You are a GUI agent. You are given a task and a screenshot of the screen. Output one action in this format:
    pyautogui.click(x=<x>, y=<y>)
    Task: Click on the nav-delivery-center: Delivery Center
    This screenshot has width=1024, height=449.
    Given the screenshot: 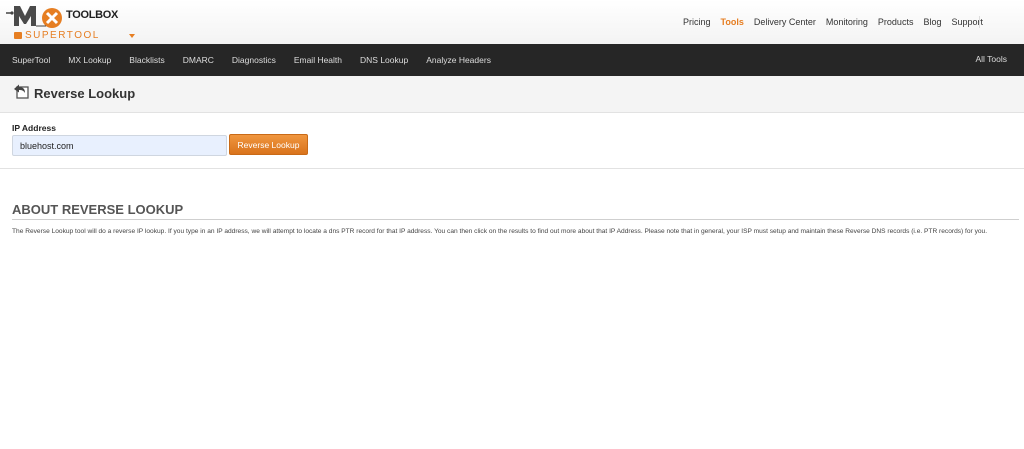 What is the action you would take?
    pyautogui.click(x=785, y=22)
    